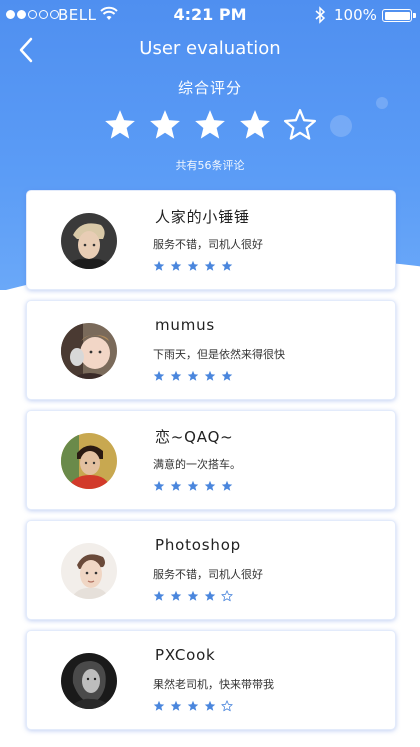 The image size is (420, 747). I want to click on review-card: 恋~QAQ~ 满意的一次搭车。, so click(211, 460).